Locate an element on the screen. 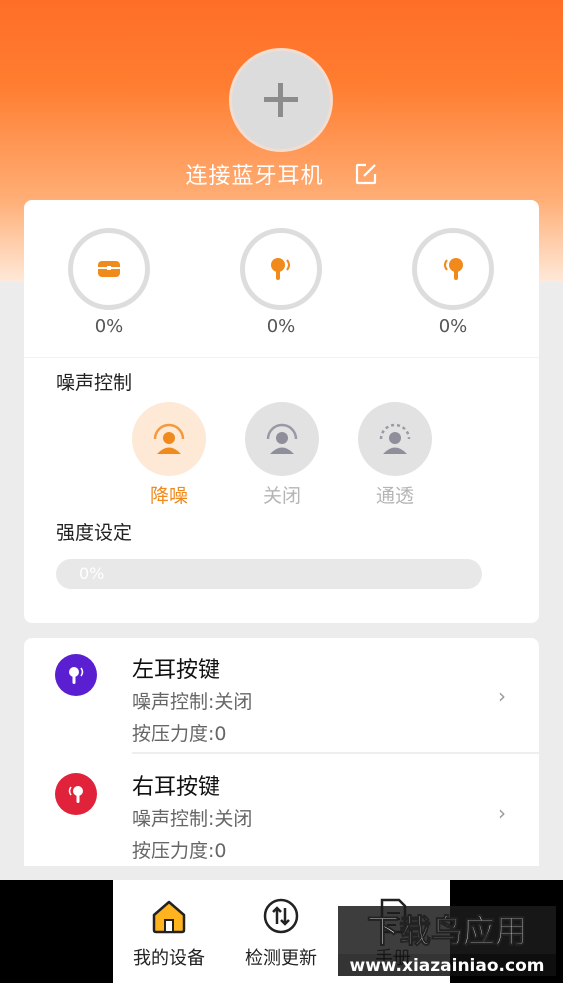 This screenshot has height=983, width=563. case-icon is located at coordinates (109, 269).